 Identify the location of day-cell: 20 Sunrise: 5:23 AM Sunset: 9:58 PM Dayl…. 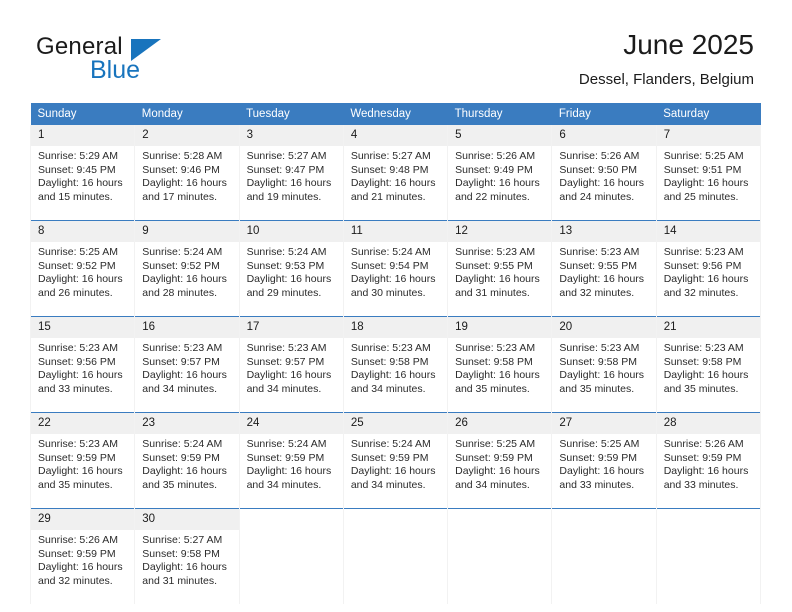
(604, 364).